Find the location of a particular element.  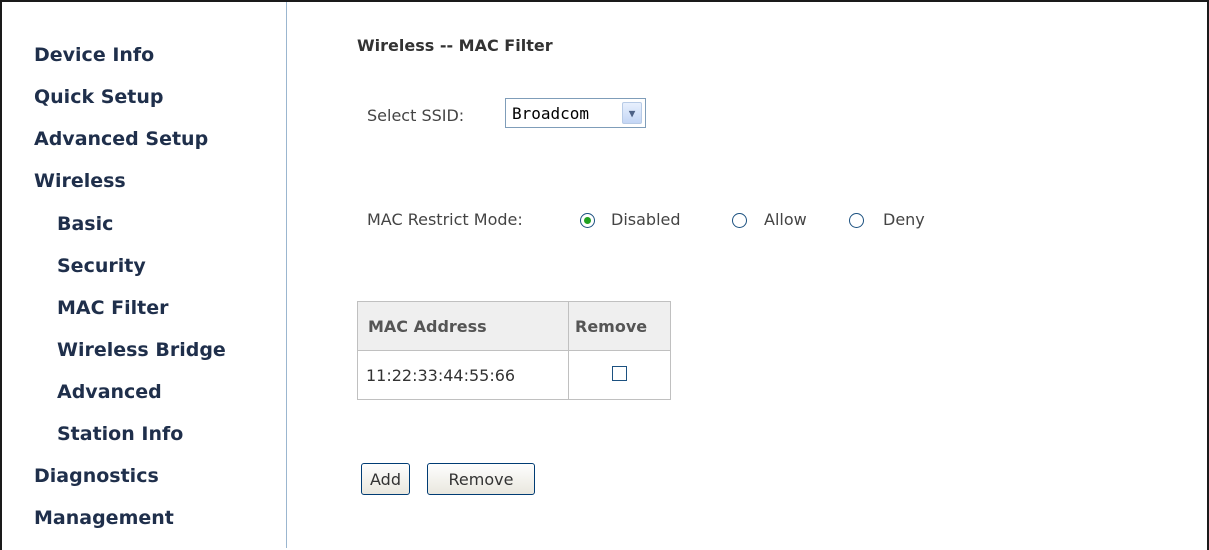

radio-allow is located at coordinates (739, 220).